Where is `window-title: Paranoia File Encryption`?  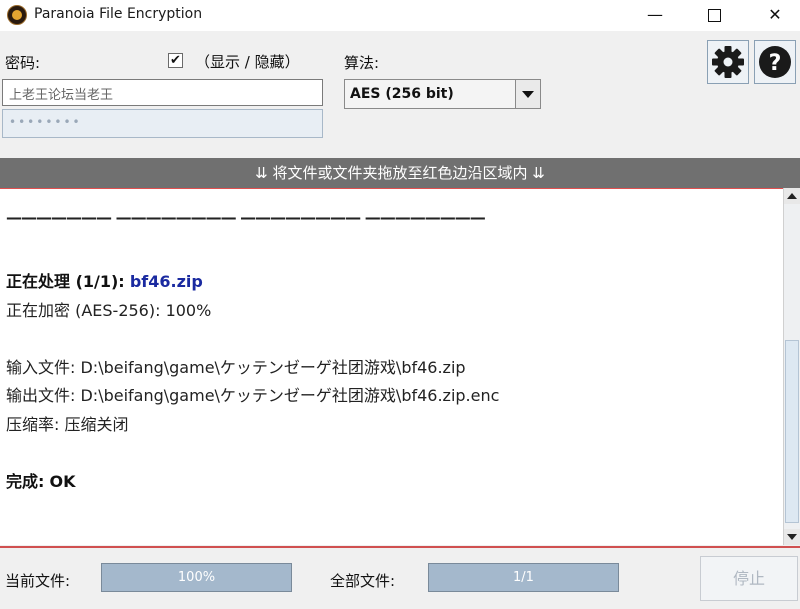 window-title: Paranoia File Encryption is located at coordinates (118, 14).